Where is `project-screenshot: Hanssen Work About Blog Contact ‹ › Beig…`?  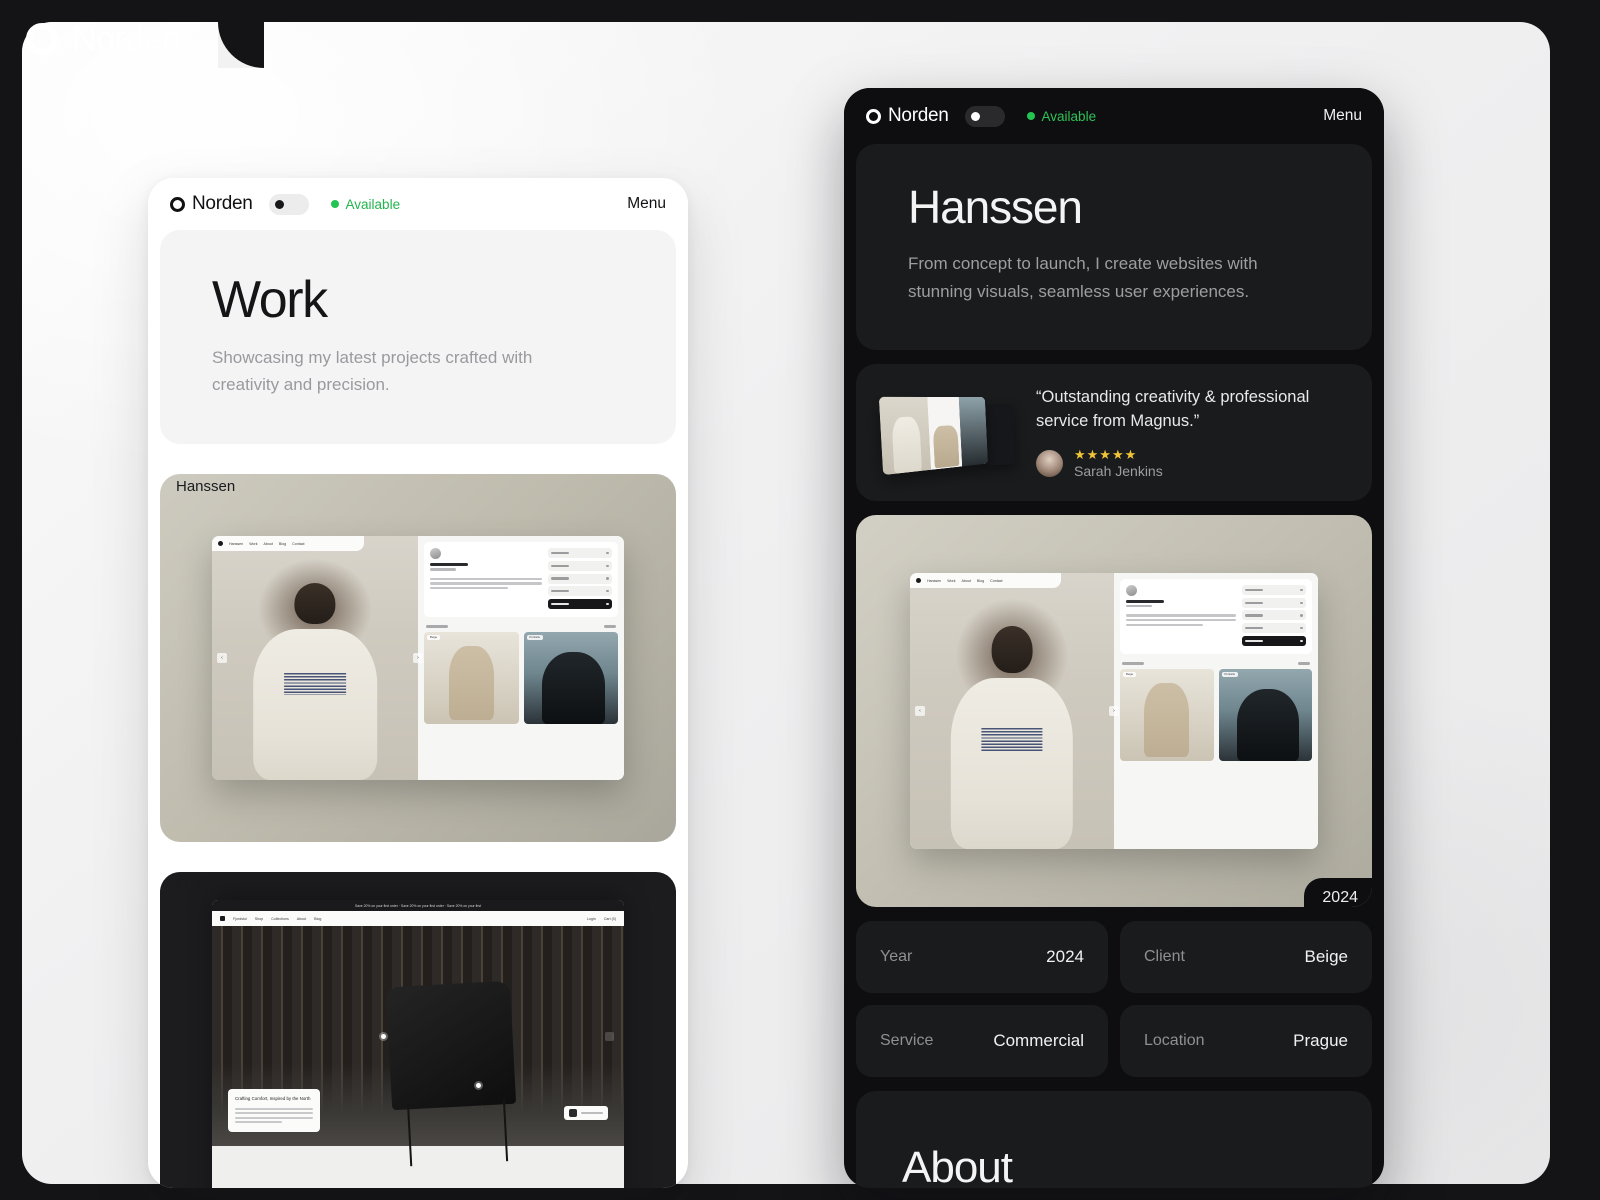 project-screenshot: Hanssen Work About Blog Contact ‹ › Beig… is located at coordinates (418, 658).